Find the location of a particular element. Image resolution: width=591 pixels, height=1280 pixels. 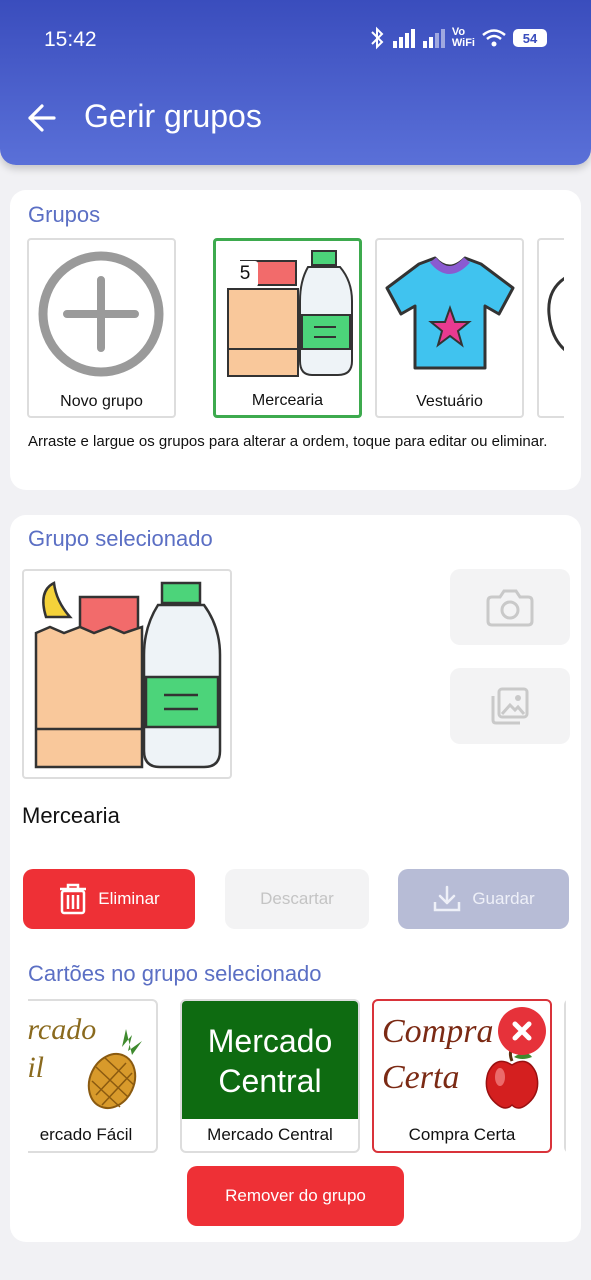

plus-circle-icon is located at coordinates (101, 314).